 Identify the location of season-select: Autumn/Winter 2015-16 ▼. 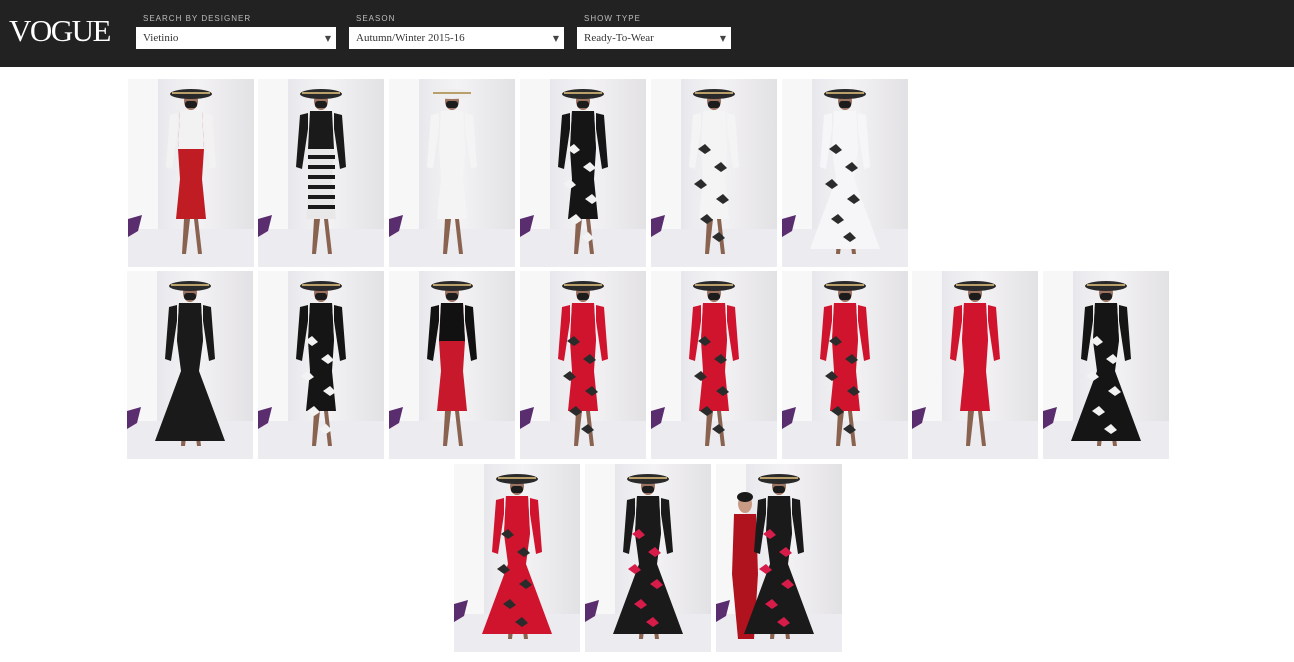
(456, 38).